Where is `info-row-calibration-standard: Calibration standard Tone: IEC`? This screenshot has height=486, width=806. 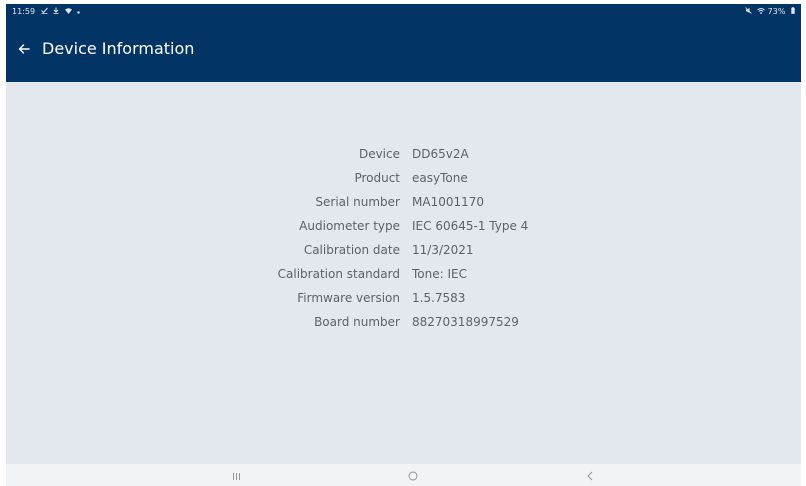 info-row-calibration-standard: Calibration standard Tone: IEC is located at coordinates (403, 274).